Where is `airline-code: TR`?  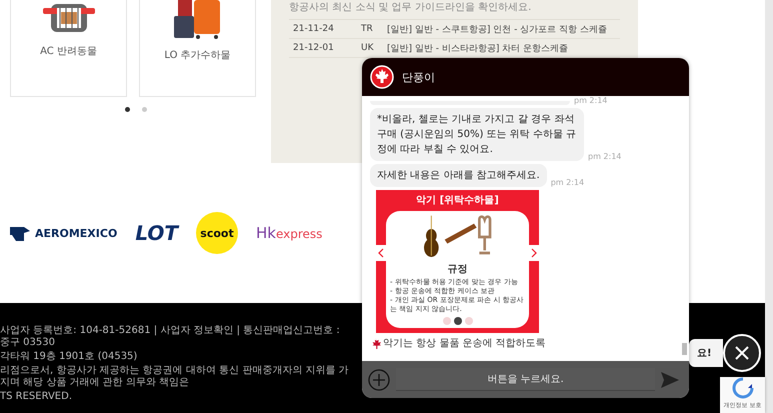 airline-code: TR is located at coordinates (367, 29).